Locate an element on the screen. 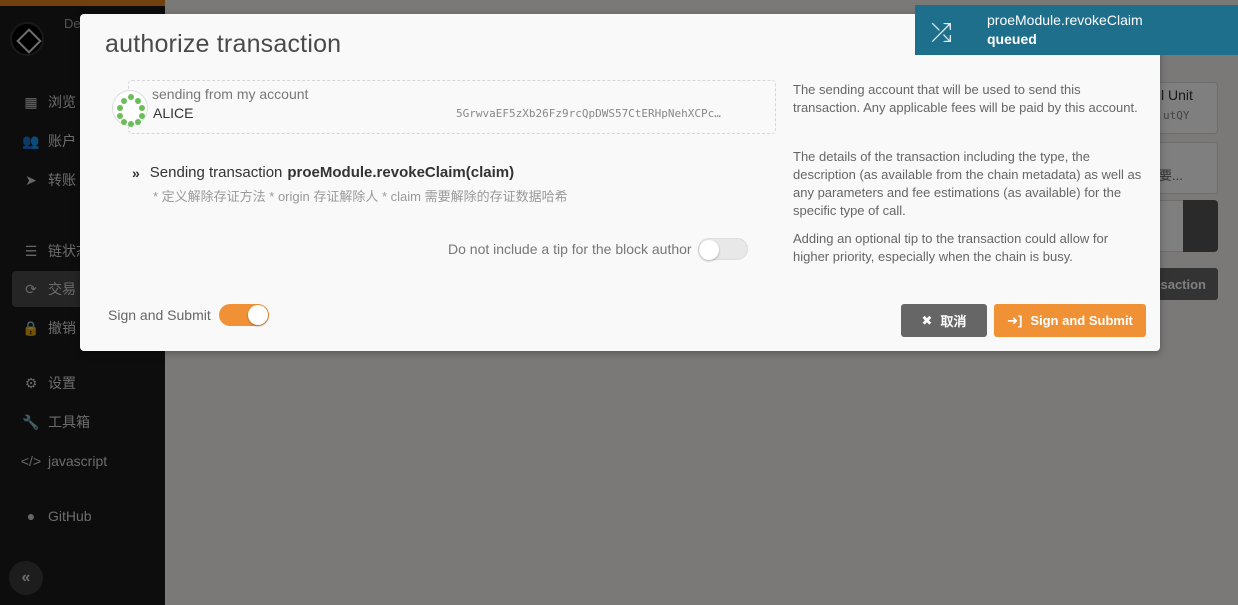  cancel-label: 取消 is located at coordinates (953, 321).